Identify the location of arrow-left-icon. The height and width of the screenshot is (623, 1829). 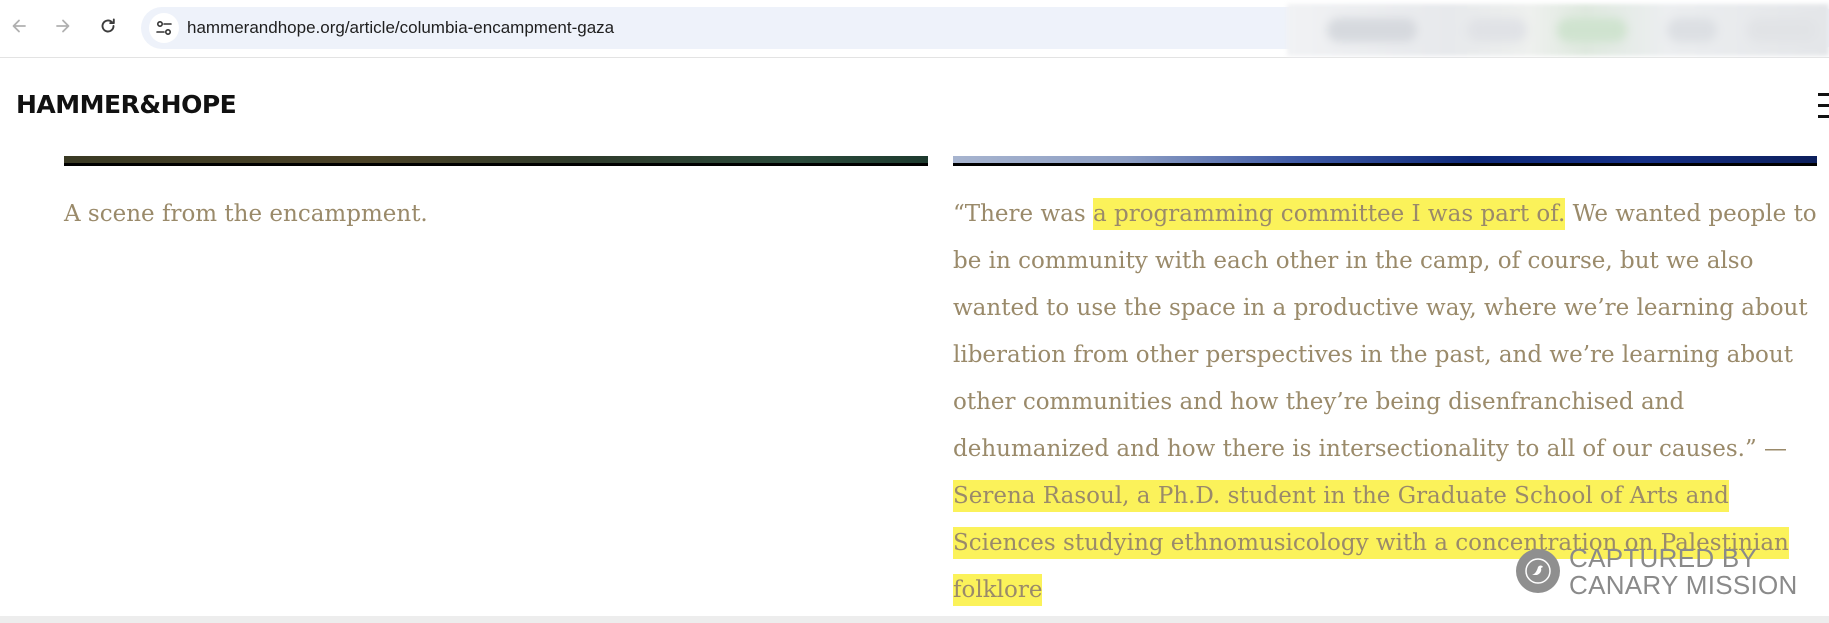
(19, 26).